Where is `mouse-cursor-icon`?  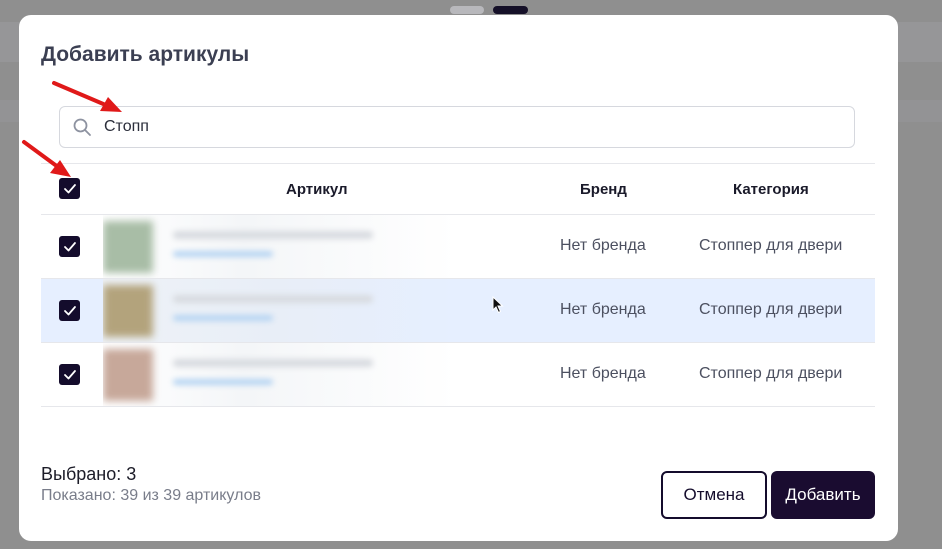
mouse-cursor-icon is located at coordinates (498, 305).